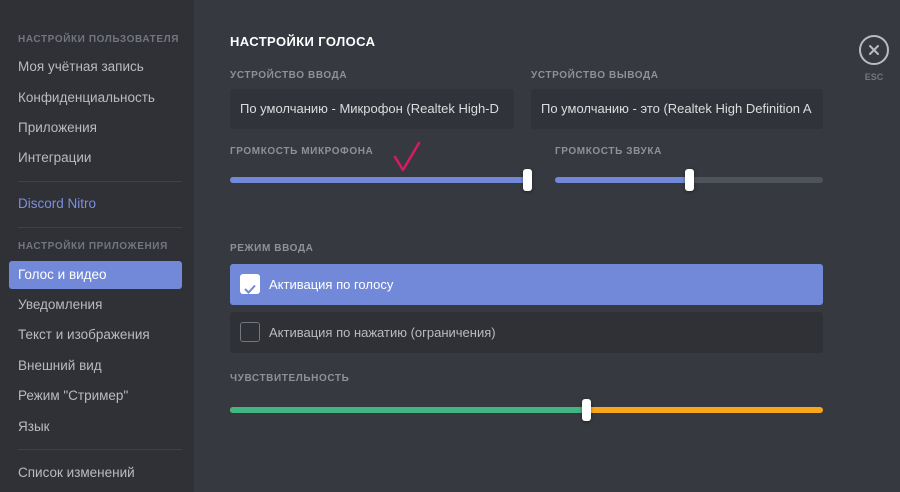 This screenshot has height=492, width=900. I want to click on output-volume-label: Громкость звука, so click(608, 151).